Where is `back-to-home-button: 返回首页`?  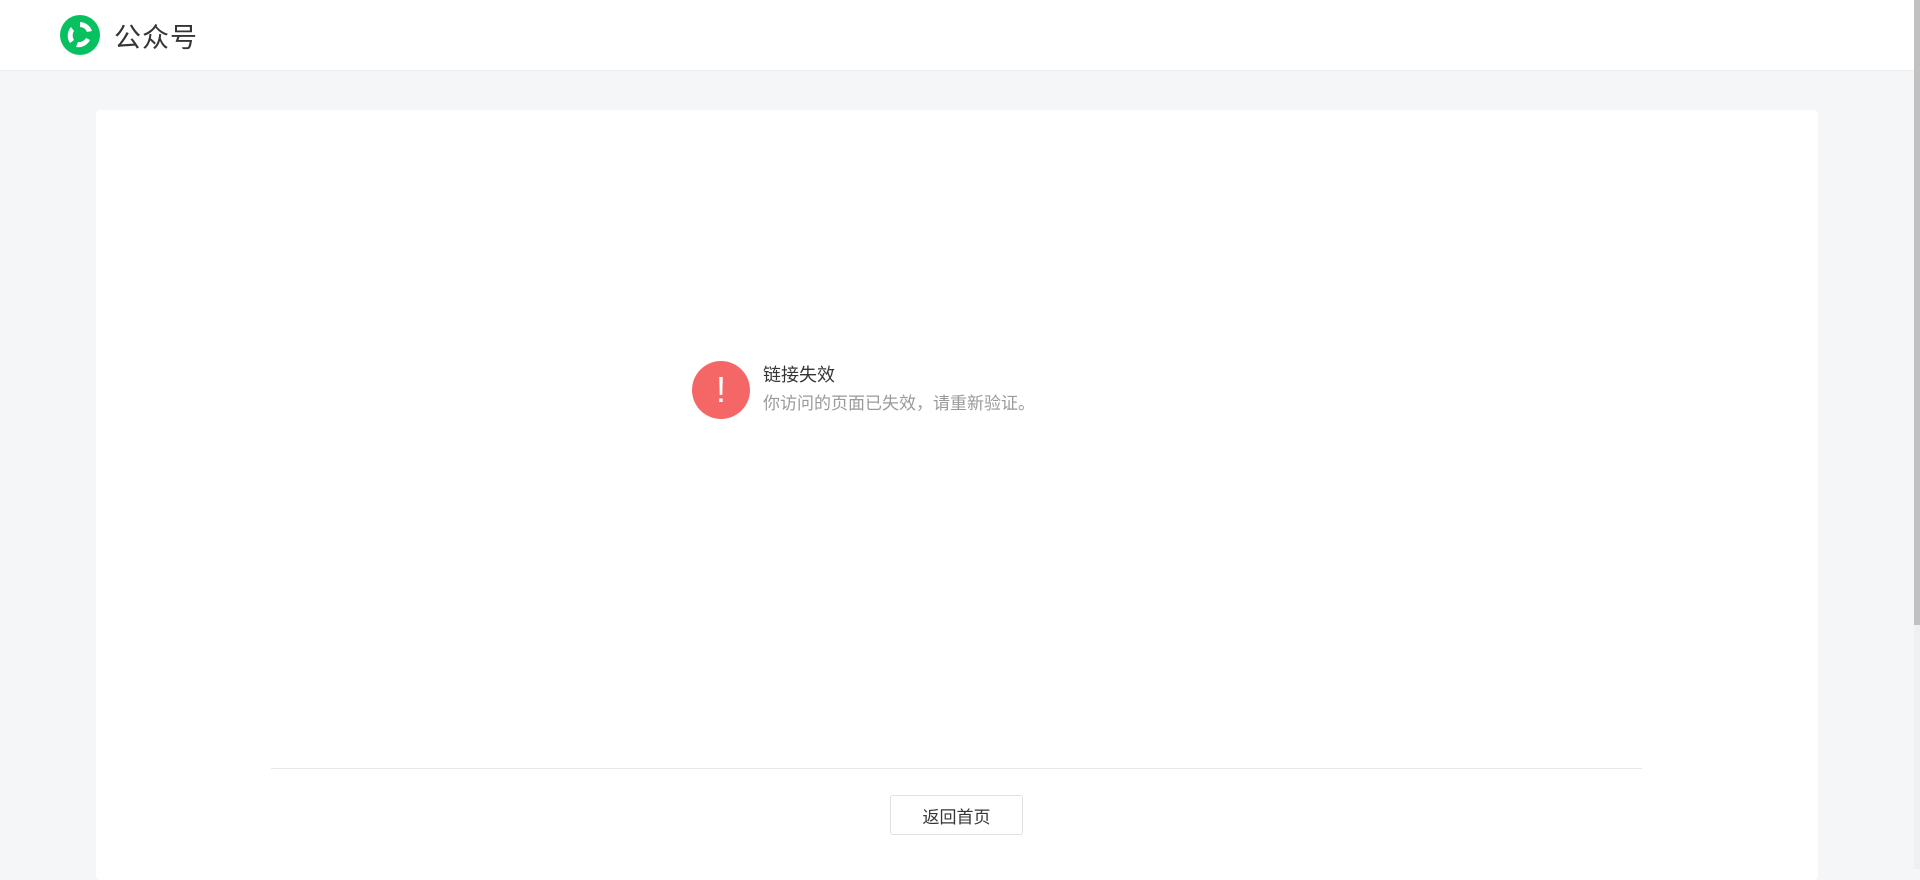 back-to-home-button: 返回首页 is located at coordinates (956, 815).